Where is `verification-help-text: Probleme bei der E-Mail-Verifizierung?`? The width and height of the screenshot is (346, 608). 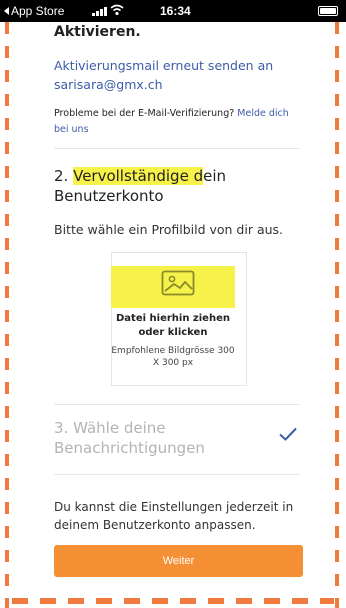 verification-help-text: Probleme bei der E-Mail-Verifizierung? is located at coordinates (144, 113).